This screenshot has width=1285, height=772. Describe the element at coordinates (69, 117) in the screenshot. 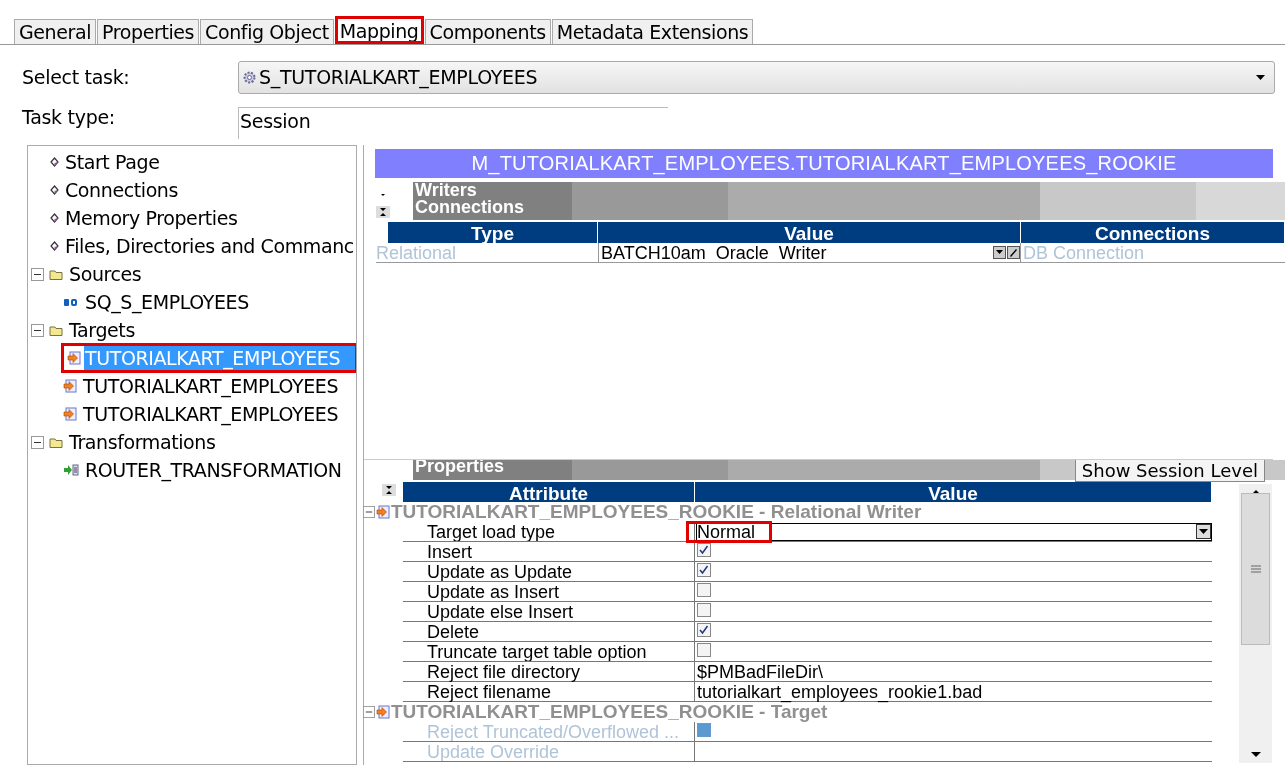

I see `field-label: Task type:` at that location.